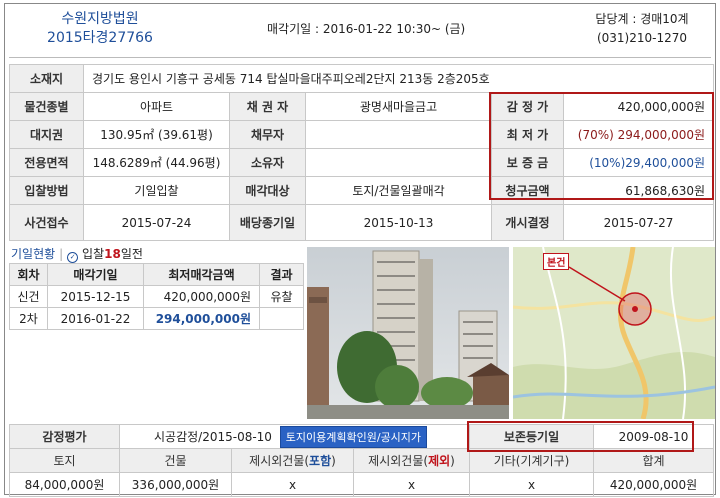 This screenshot has width=720, height=498. I want to click on dept-phone: (031)210-1270, so click(642, 38).